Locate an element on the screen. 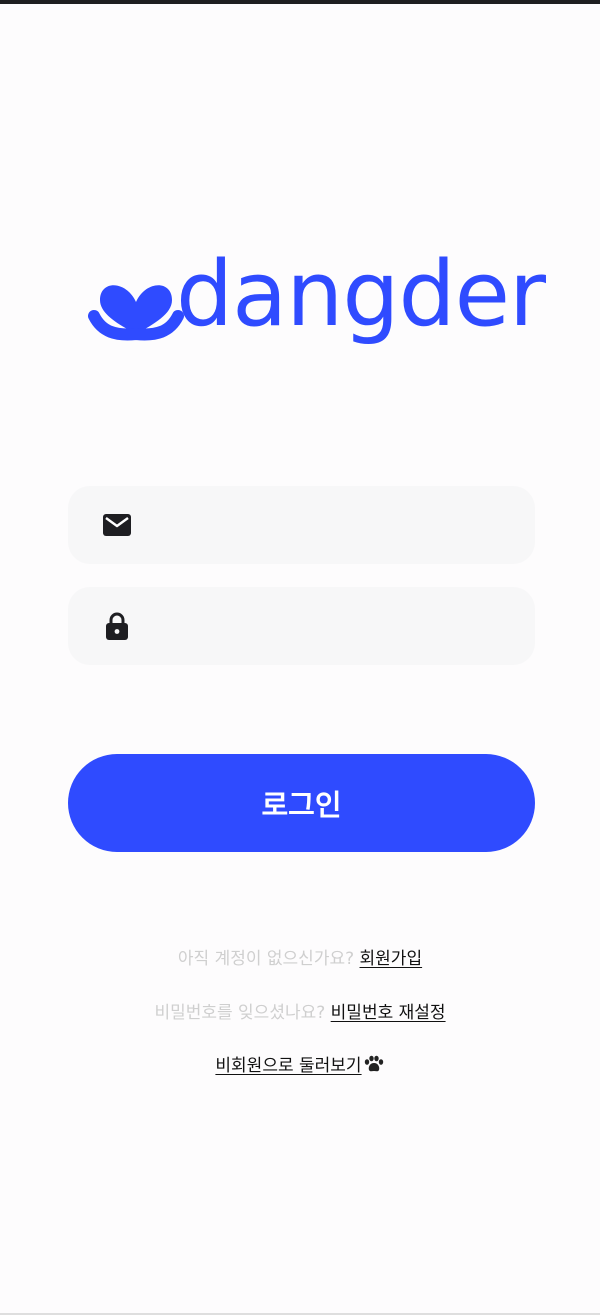  reset-password-row: 비밀번호를 잊으셨나요? 비밀번호 재설정 is located at coordinates (300, 1010).